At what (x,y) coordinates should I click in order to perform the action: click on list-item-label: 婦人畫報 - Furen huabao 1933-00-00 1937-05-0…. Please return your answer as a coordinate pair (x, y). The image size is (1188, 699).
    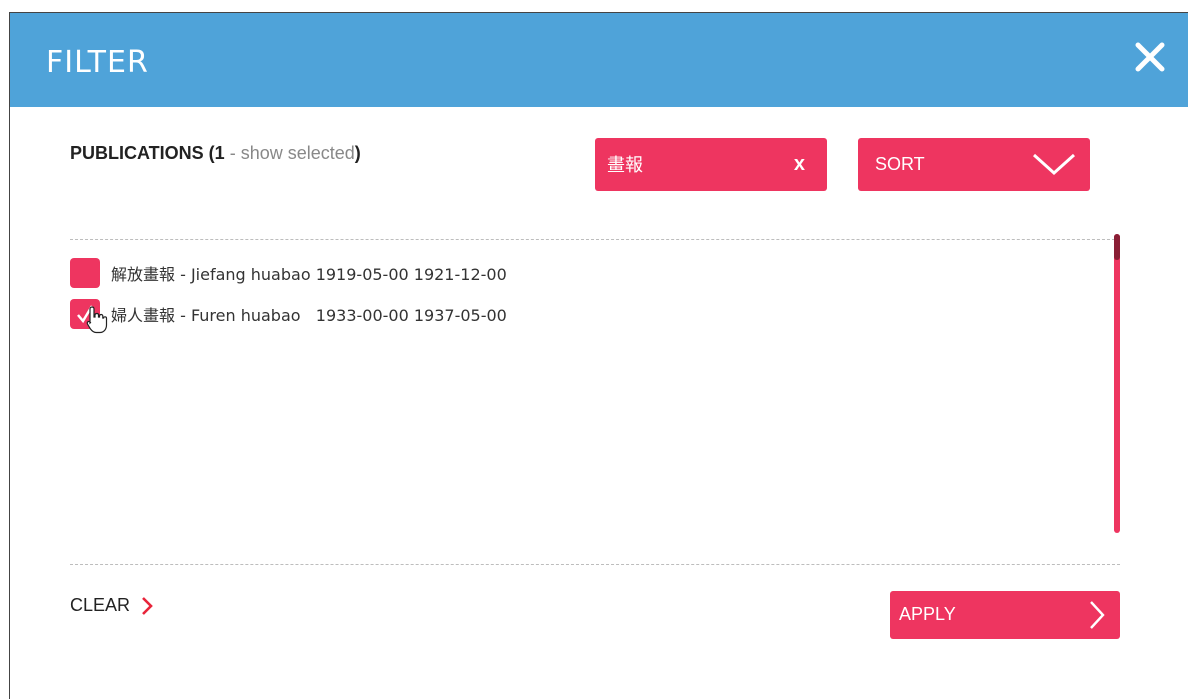
    Looking at the image, I should click on (309, 315).